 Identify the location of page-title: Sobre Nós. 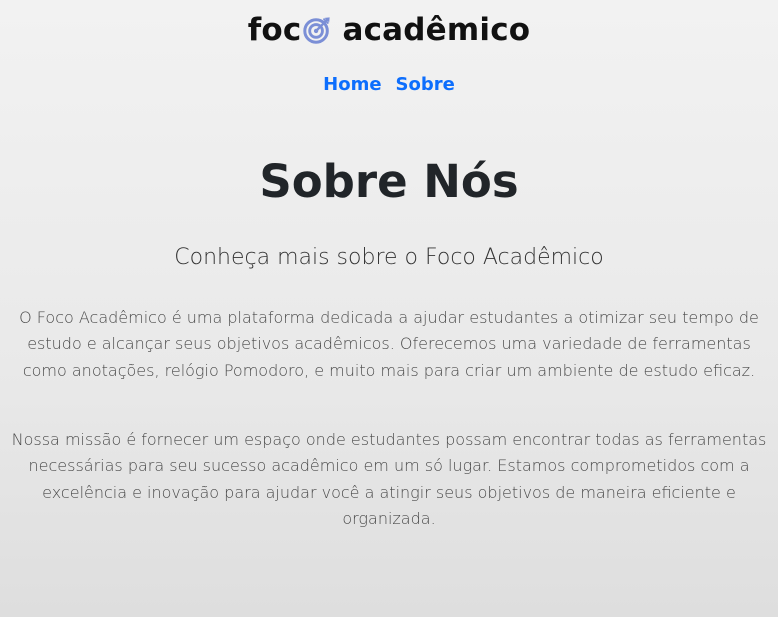
(389, 181).